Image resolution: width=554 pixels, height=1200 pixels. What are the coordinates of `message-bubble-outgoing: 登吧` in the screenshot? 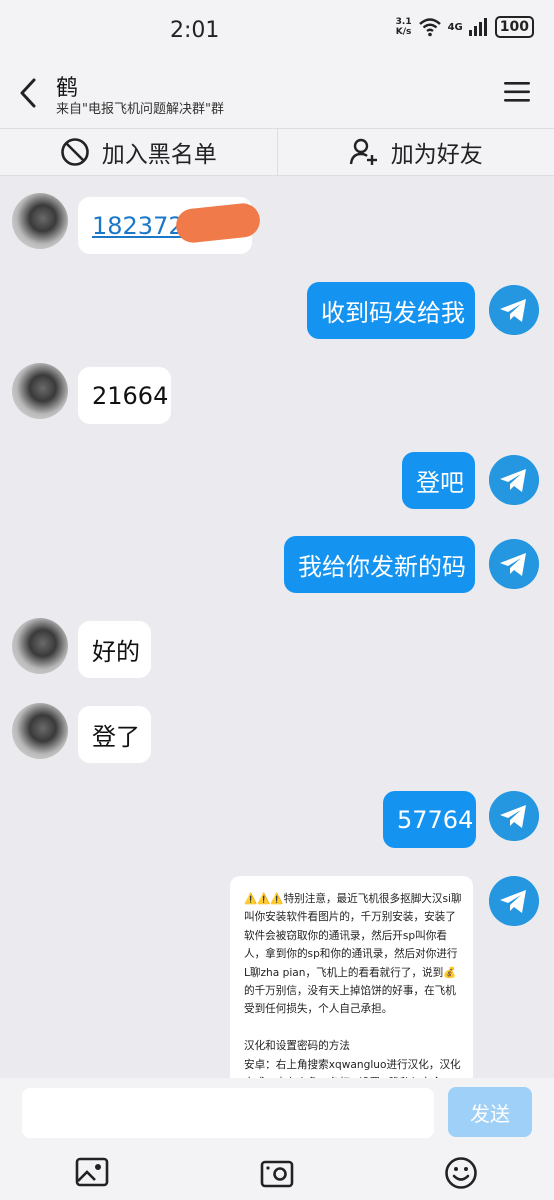 It's located at (438, 480).